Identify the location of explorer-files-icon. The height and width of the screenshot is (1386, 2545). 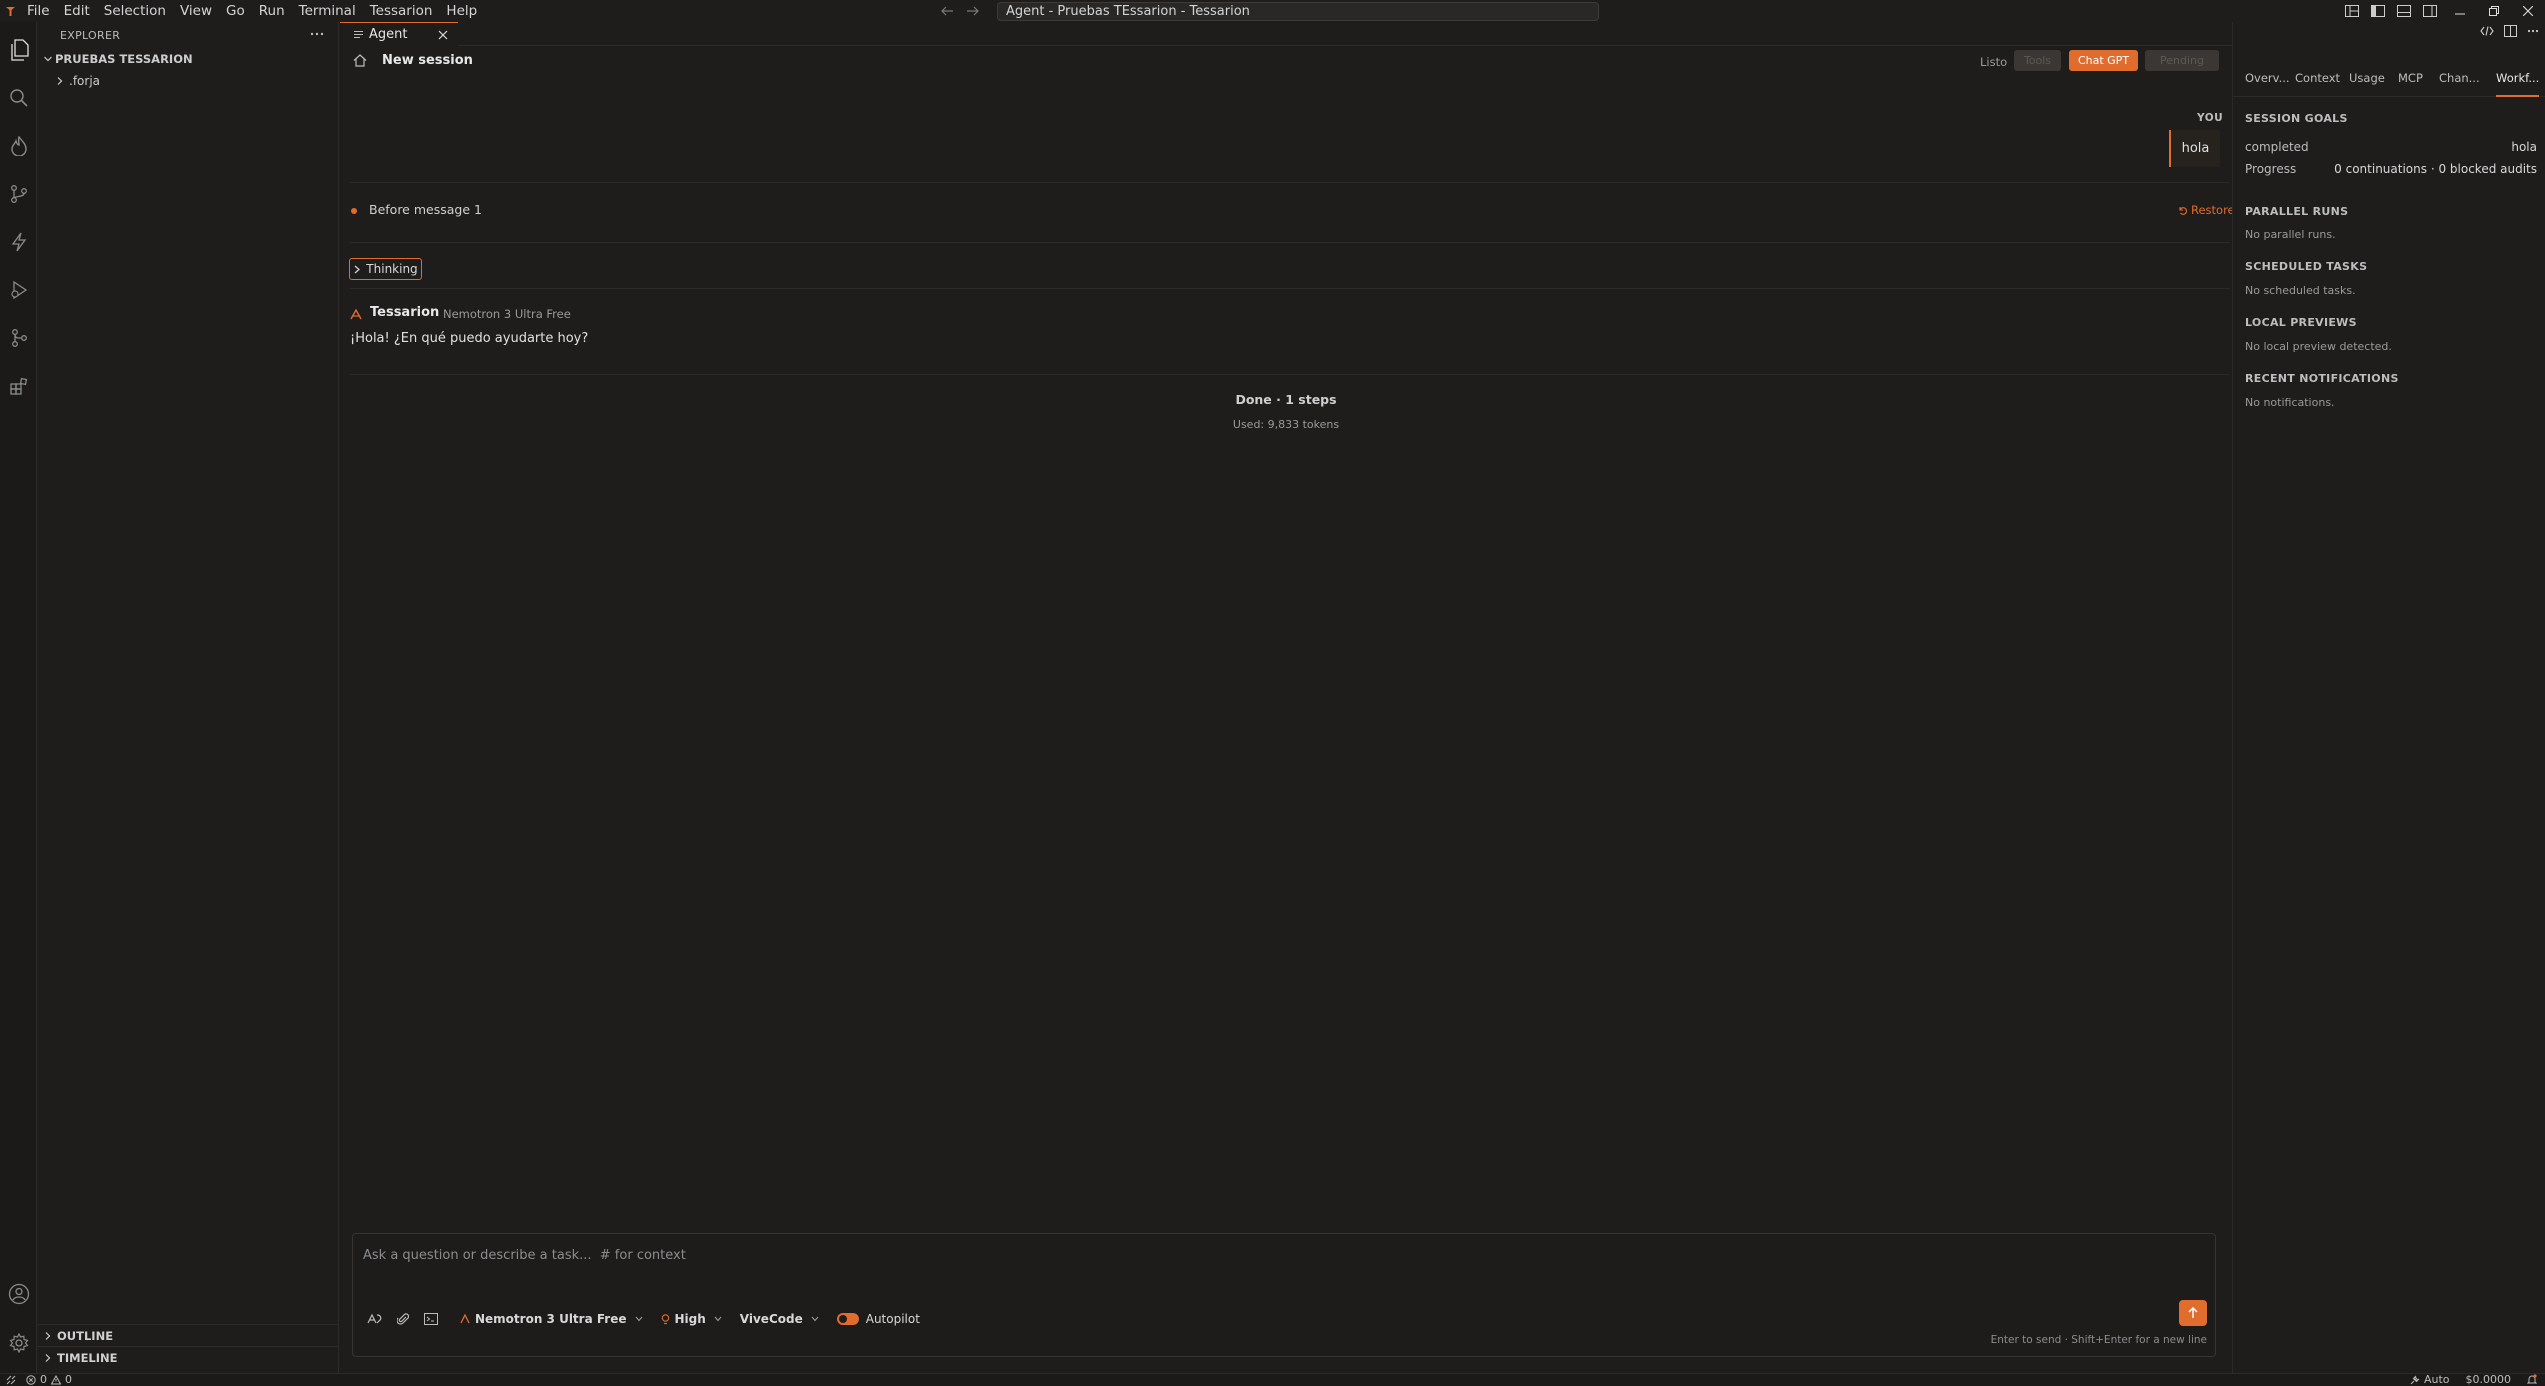
(18, 50).